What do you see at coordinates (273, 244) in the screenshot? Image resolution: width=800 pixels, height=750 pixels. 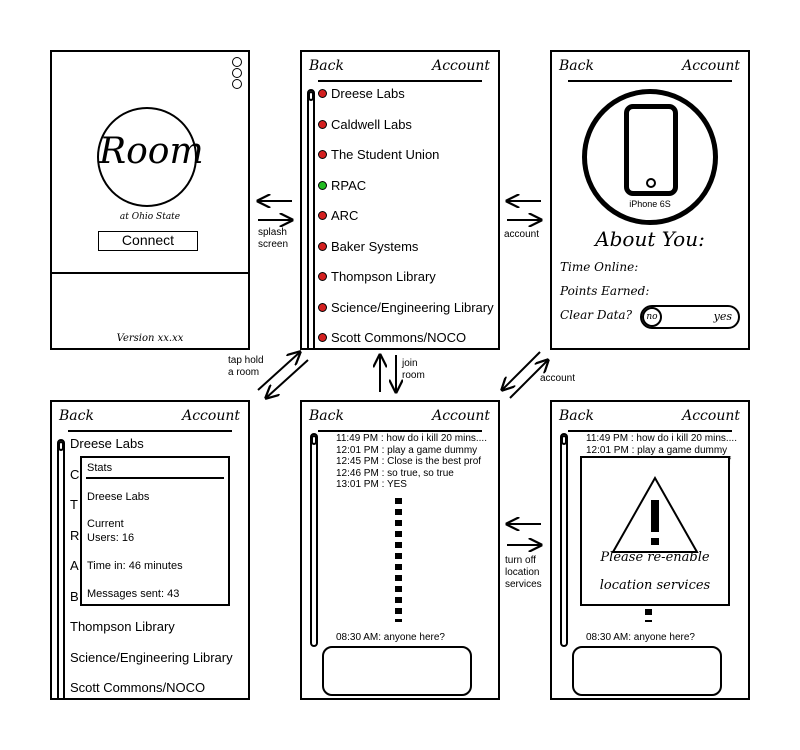 I see `splash-screen-label-2: screen` at bounding box center [273, 244].